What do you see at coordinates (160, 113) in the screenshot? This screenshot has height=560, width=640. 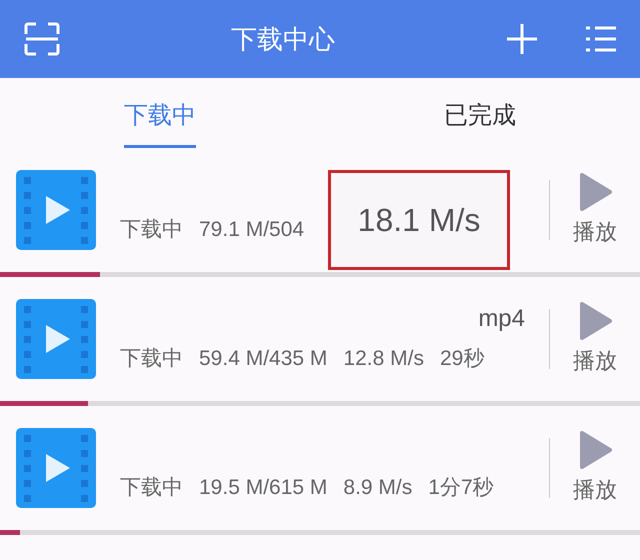 I see `tab: 下载中` at bounding box center [160, 113].